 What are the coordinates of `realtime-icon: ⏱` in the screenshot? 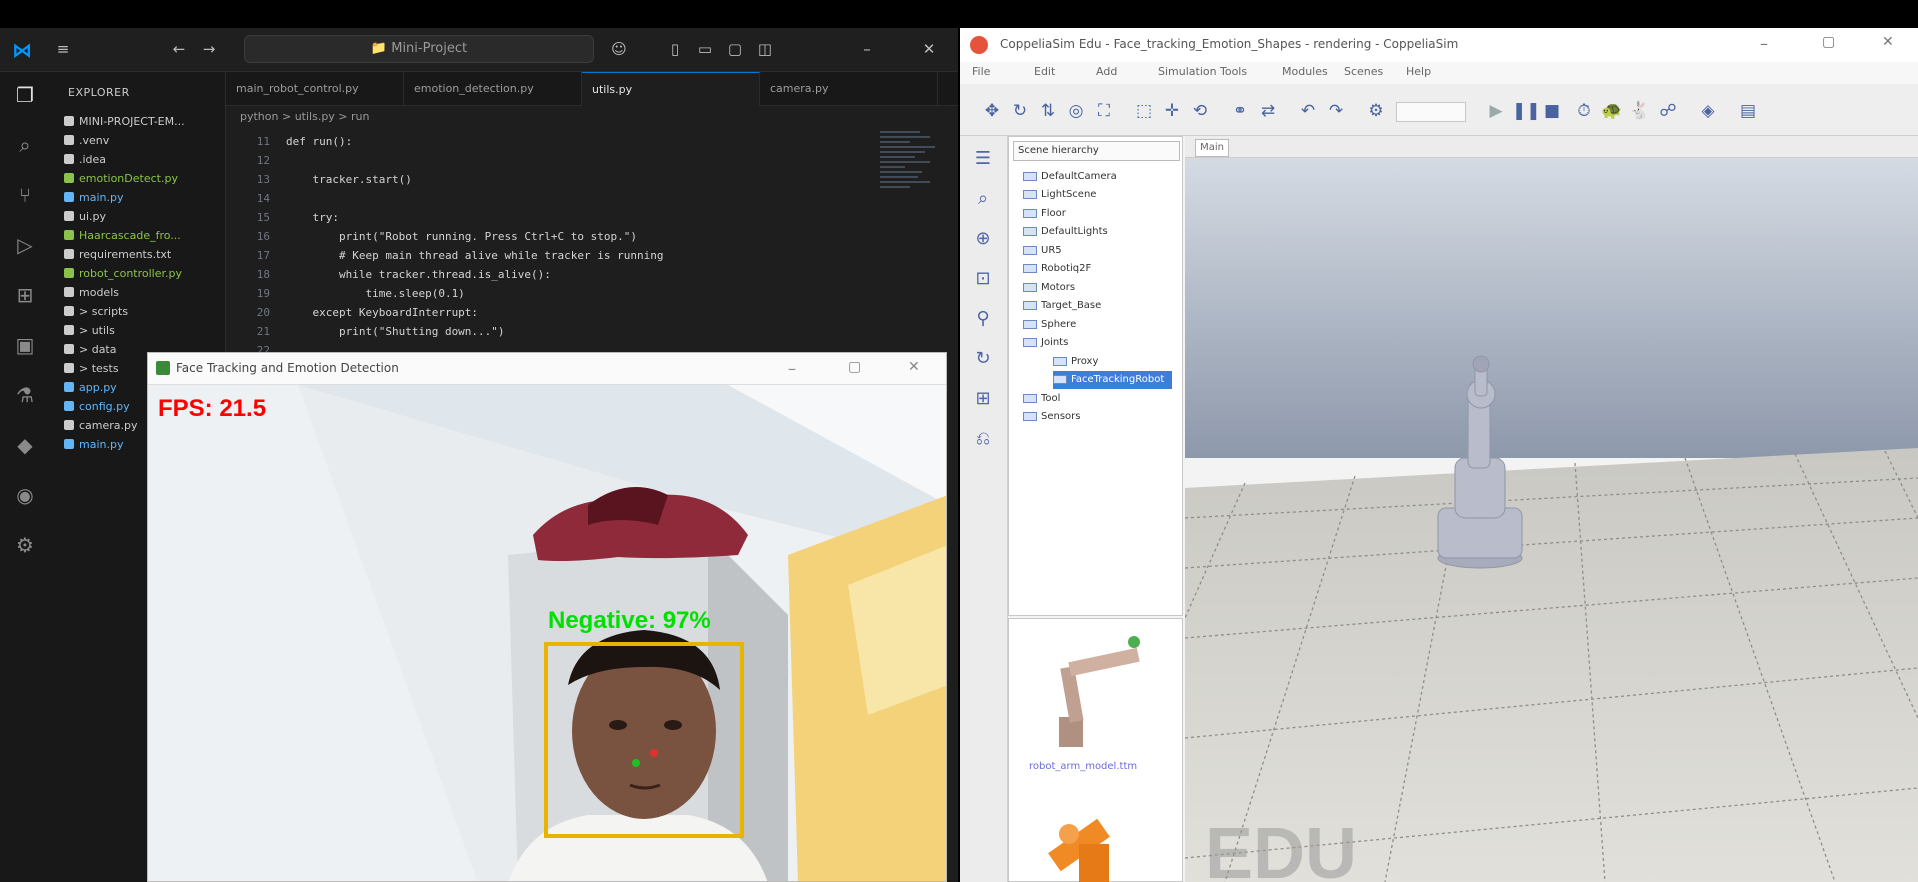 It's located at (1584, 111).